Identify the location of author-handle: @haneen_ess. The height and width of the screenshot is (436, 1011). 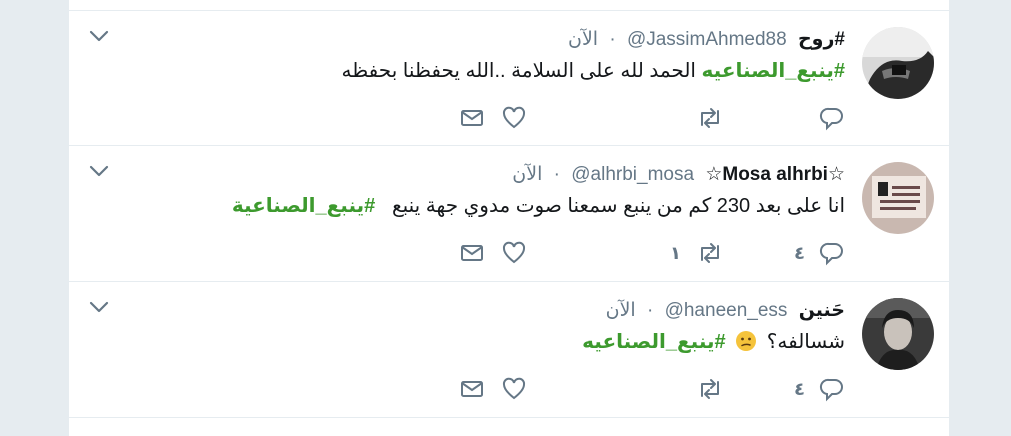
(726, 310).